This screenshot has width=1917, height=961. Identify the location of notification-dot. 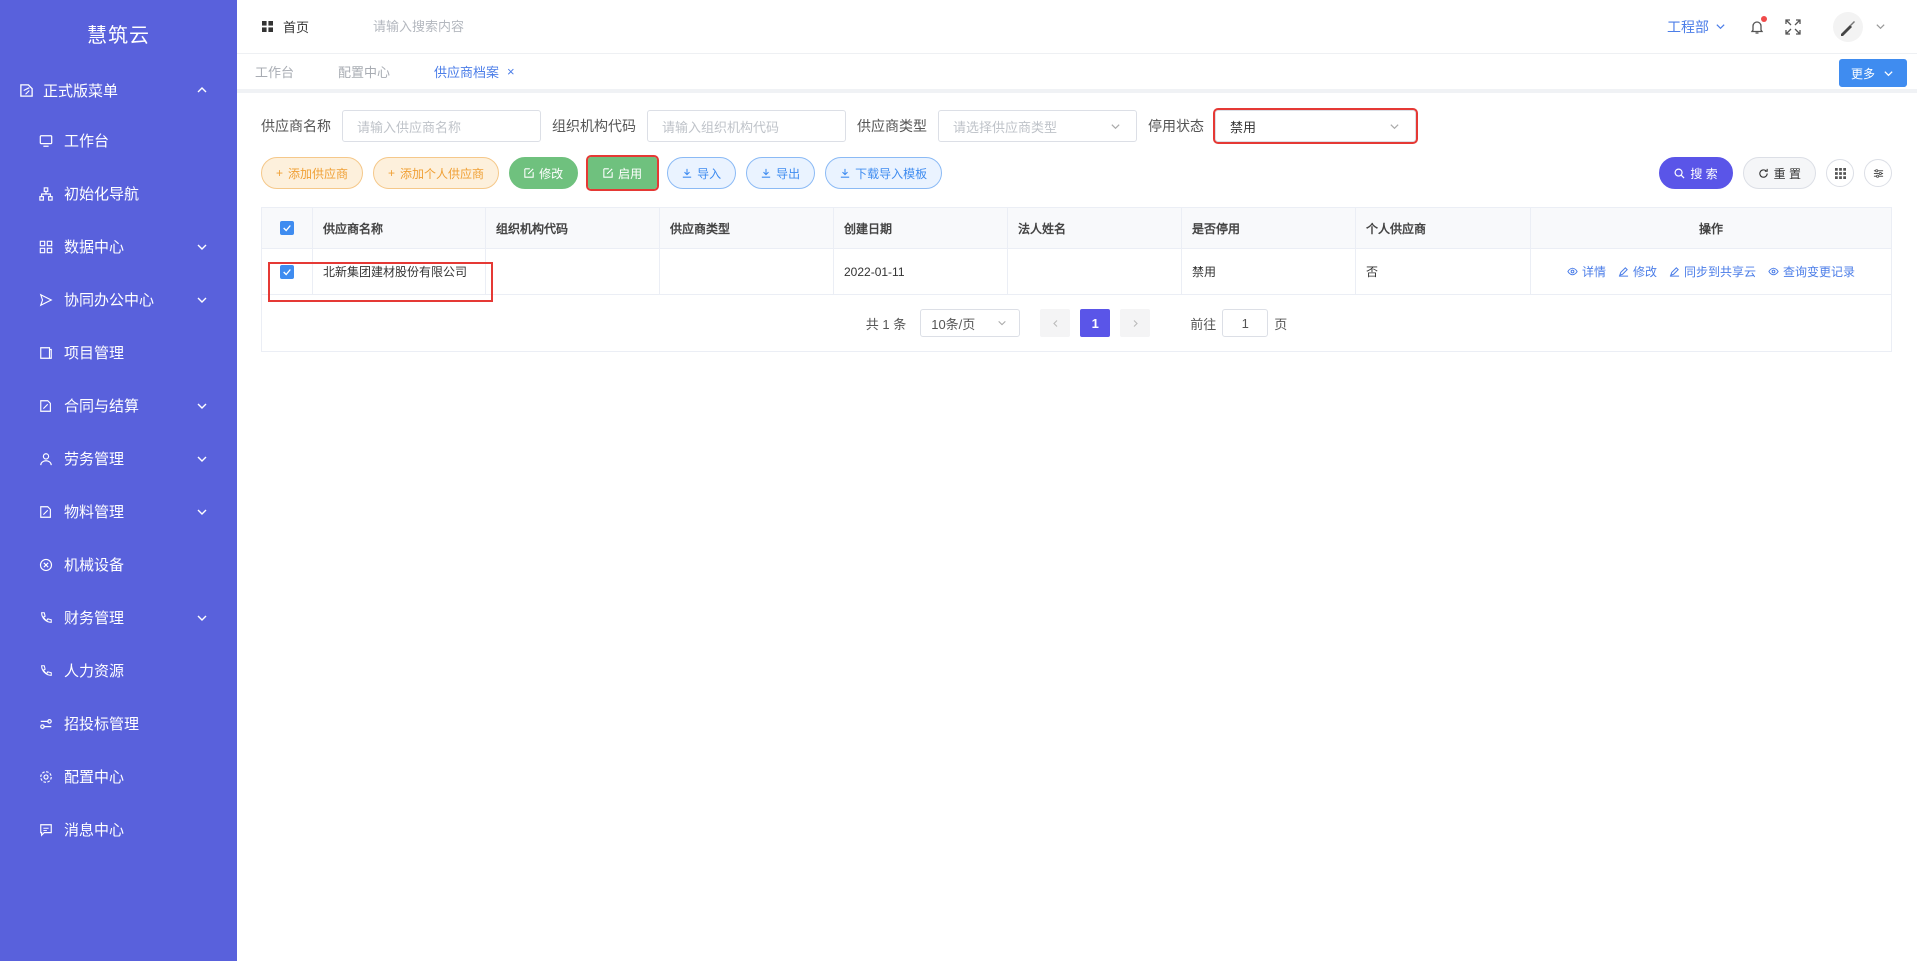
(1764, 18).